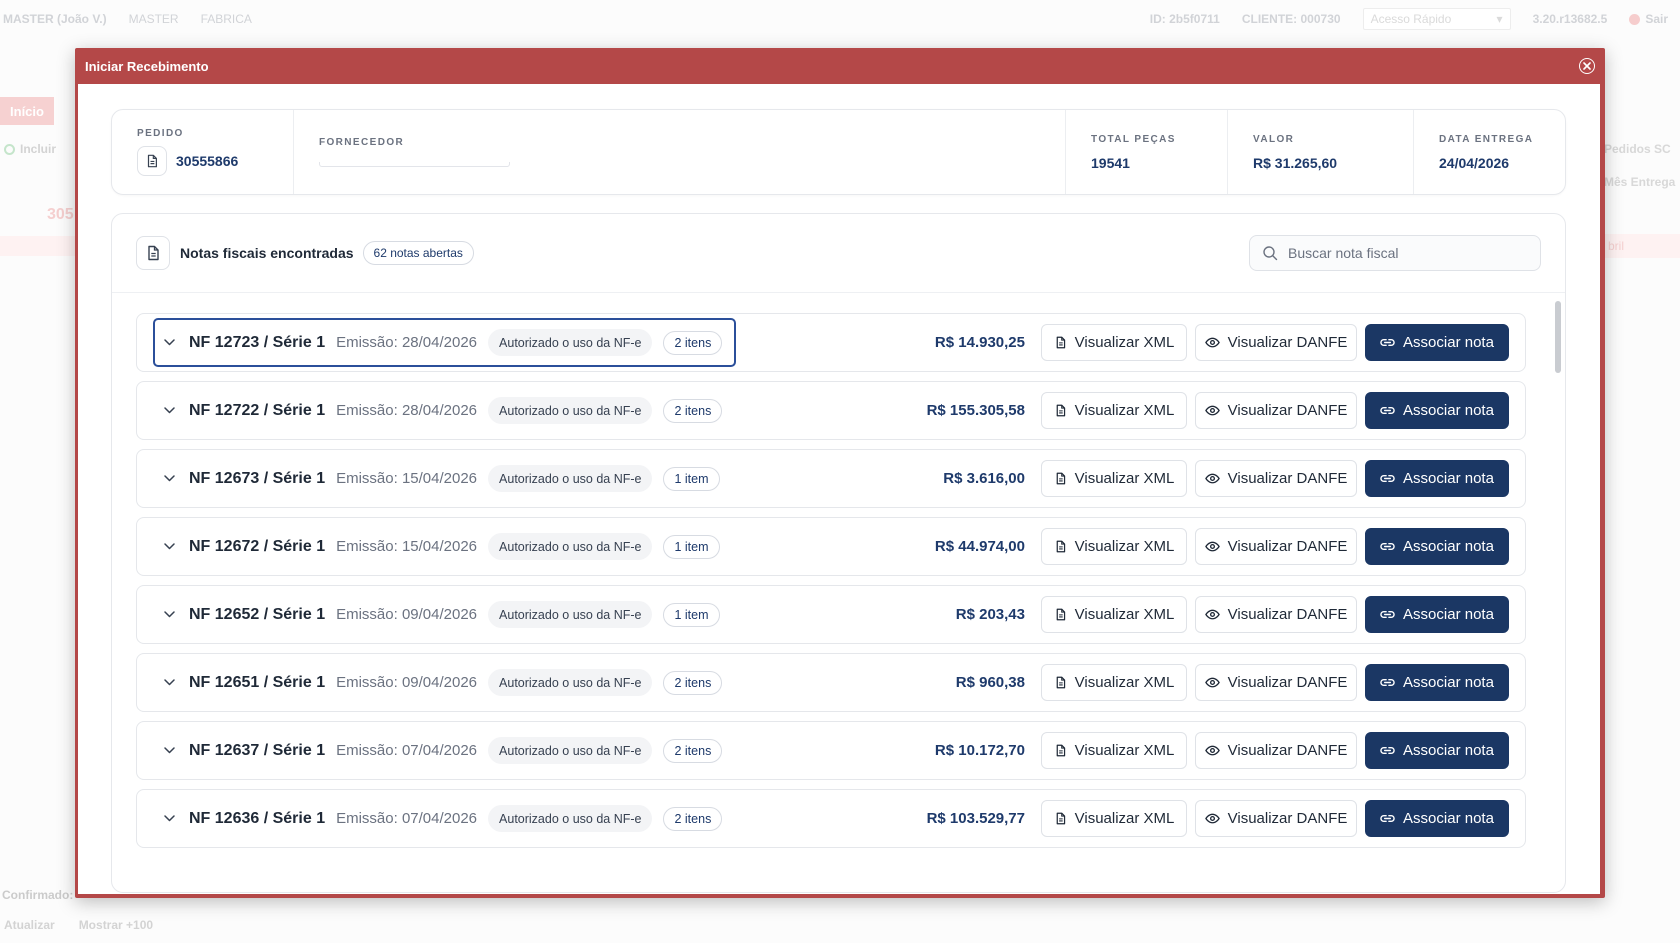 This screenshot has width=1680, height=943. Describe the element at coordinates (257, 614) in the screenshot. I see `nota-number: NF 12652 / Série 1` at that location.